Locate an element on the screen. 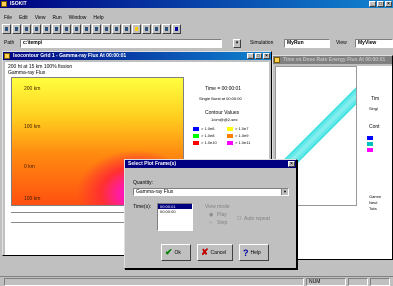  radio-play-icon: ◉ is located at coordinates (211, 215).